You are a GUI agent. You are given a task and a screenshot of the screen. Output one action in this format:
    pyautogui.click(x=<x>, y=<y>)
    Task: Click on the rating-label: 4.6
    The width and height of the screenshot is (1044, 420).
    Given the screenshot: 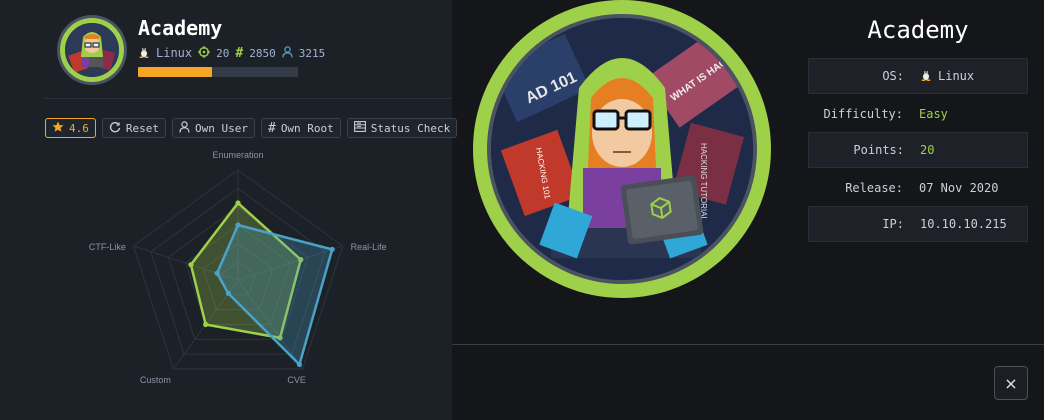 What is the action you would take?
    pyautogui.click(x=79, y=128)
    